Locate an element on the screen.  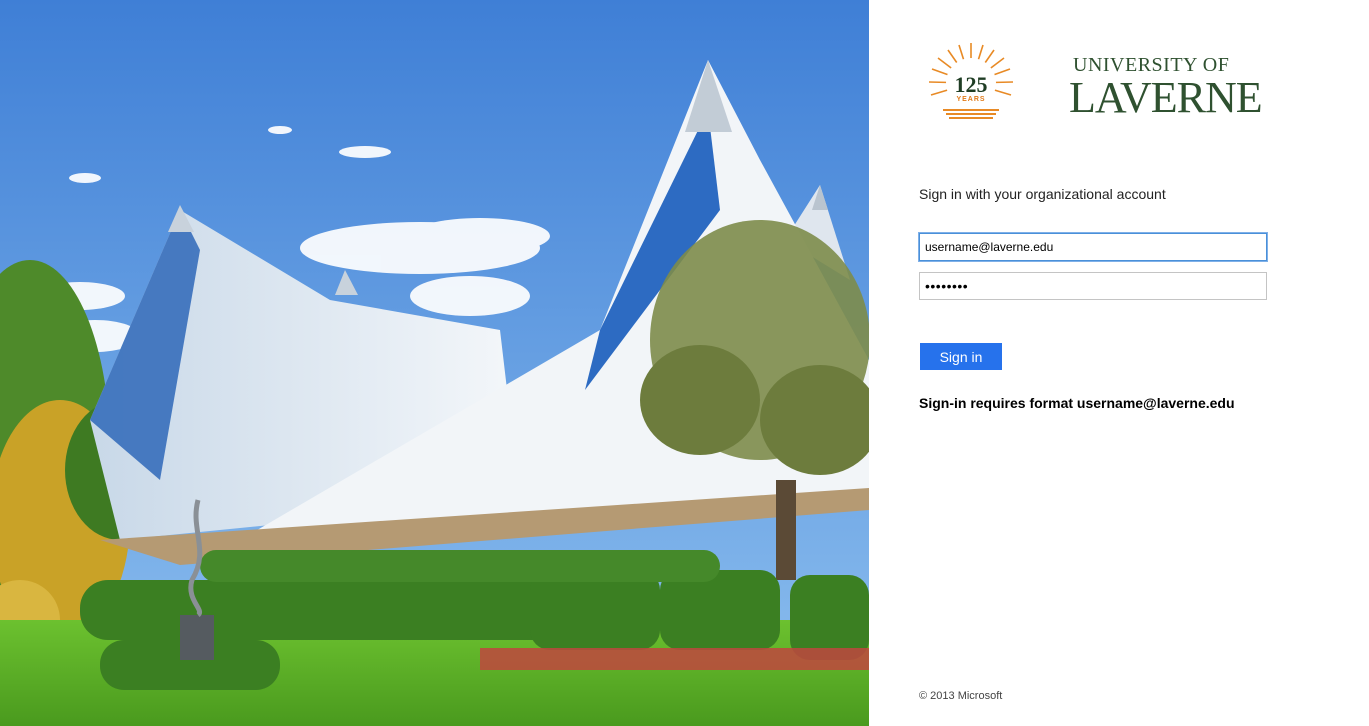
sign-in-button: Sign in is located at coordinates (961, 356).